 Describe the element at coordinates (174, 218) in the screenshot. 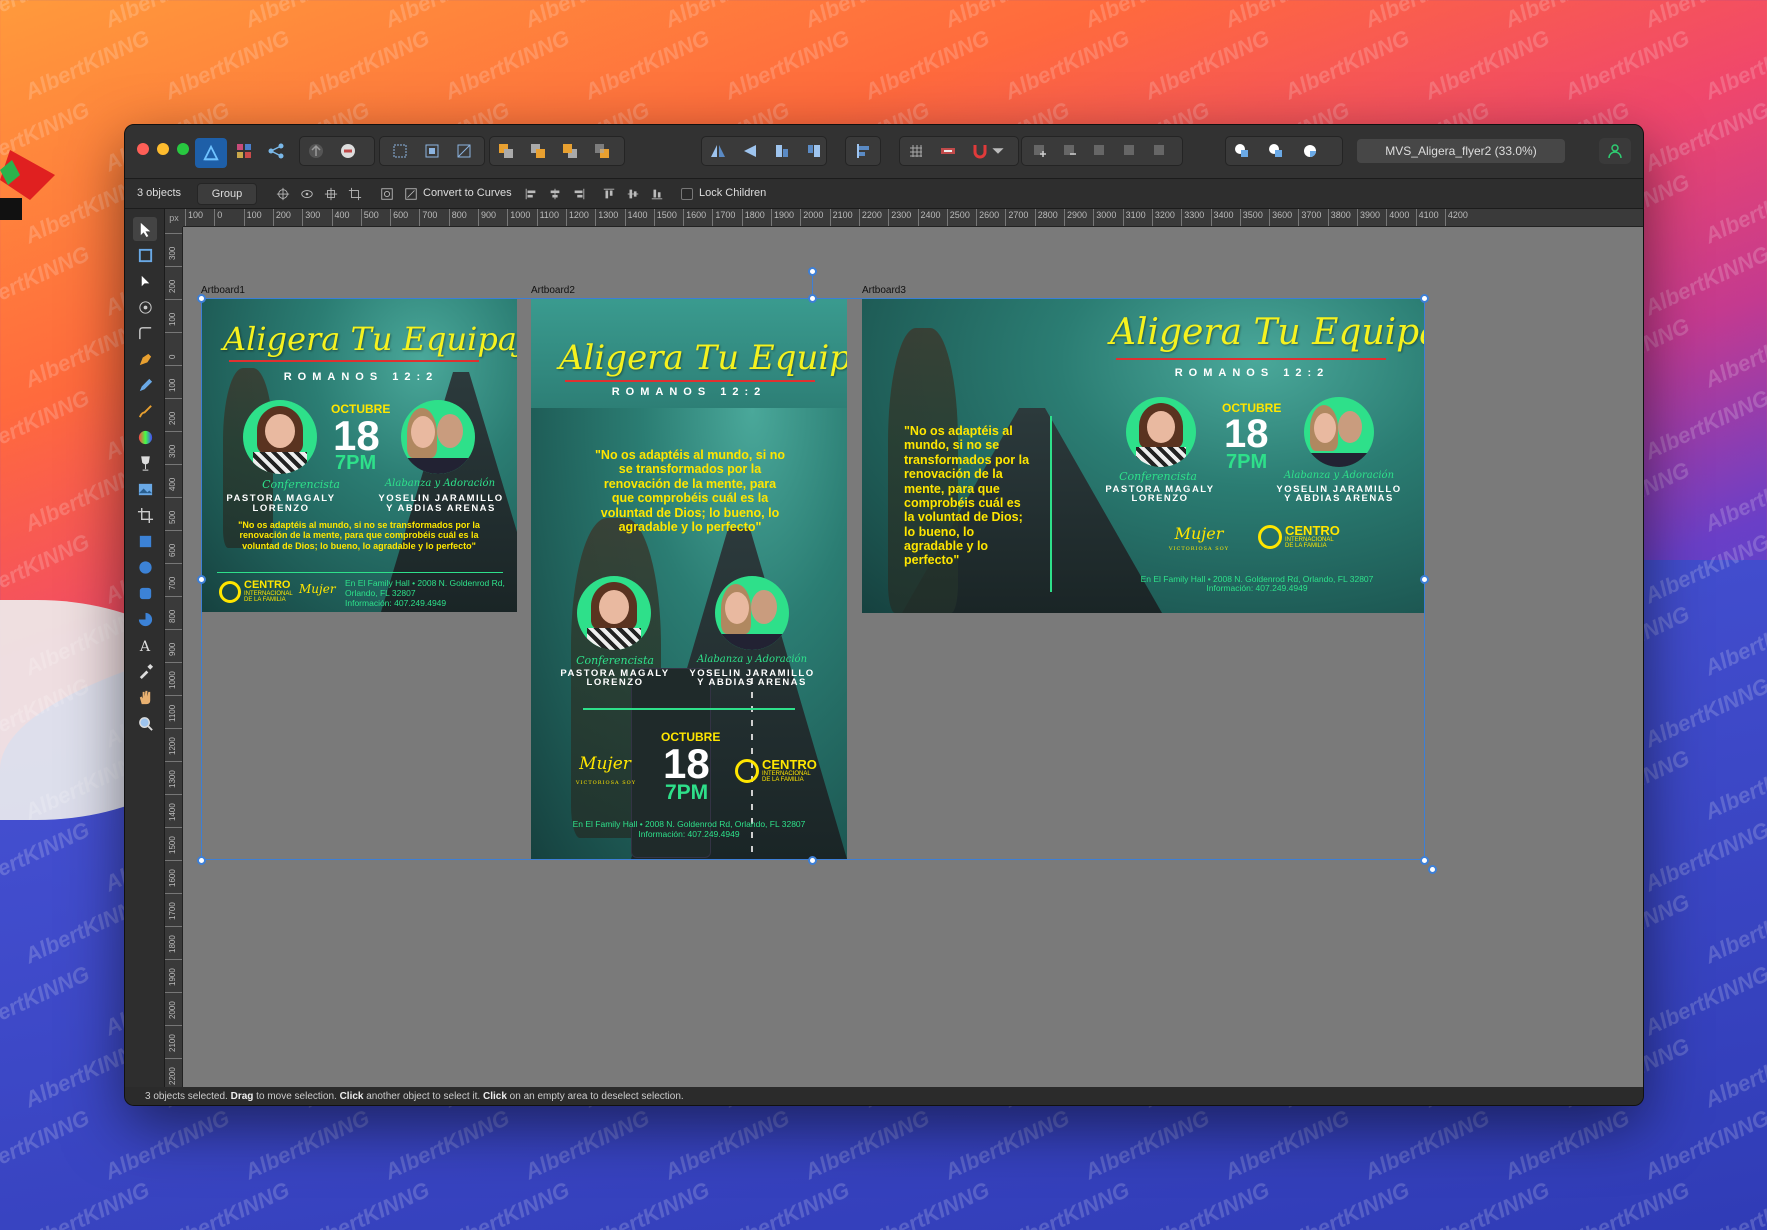

I see `ruler-unit: px` at that location.